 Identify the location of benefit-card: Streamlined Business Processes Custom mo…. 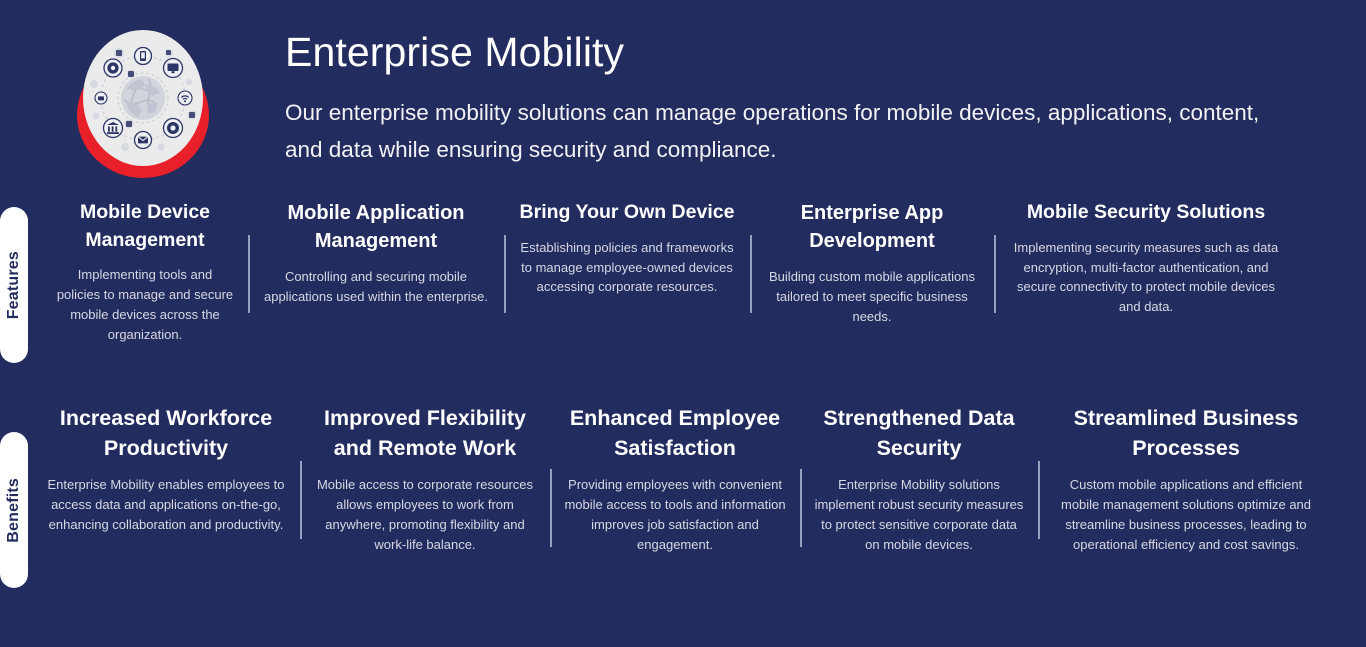
(1186, 479).